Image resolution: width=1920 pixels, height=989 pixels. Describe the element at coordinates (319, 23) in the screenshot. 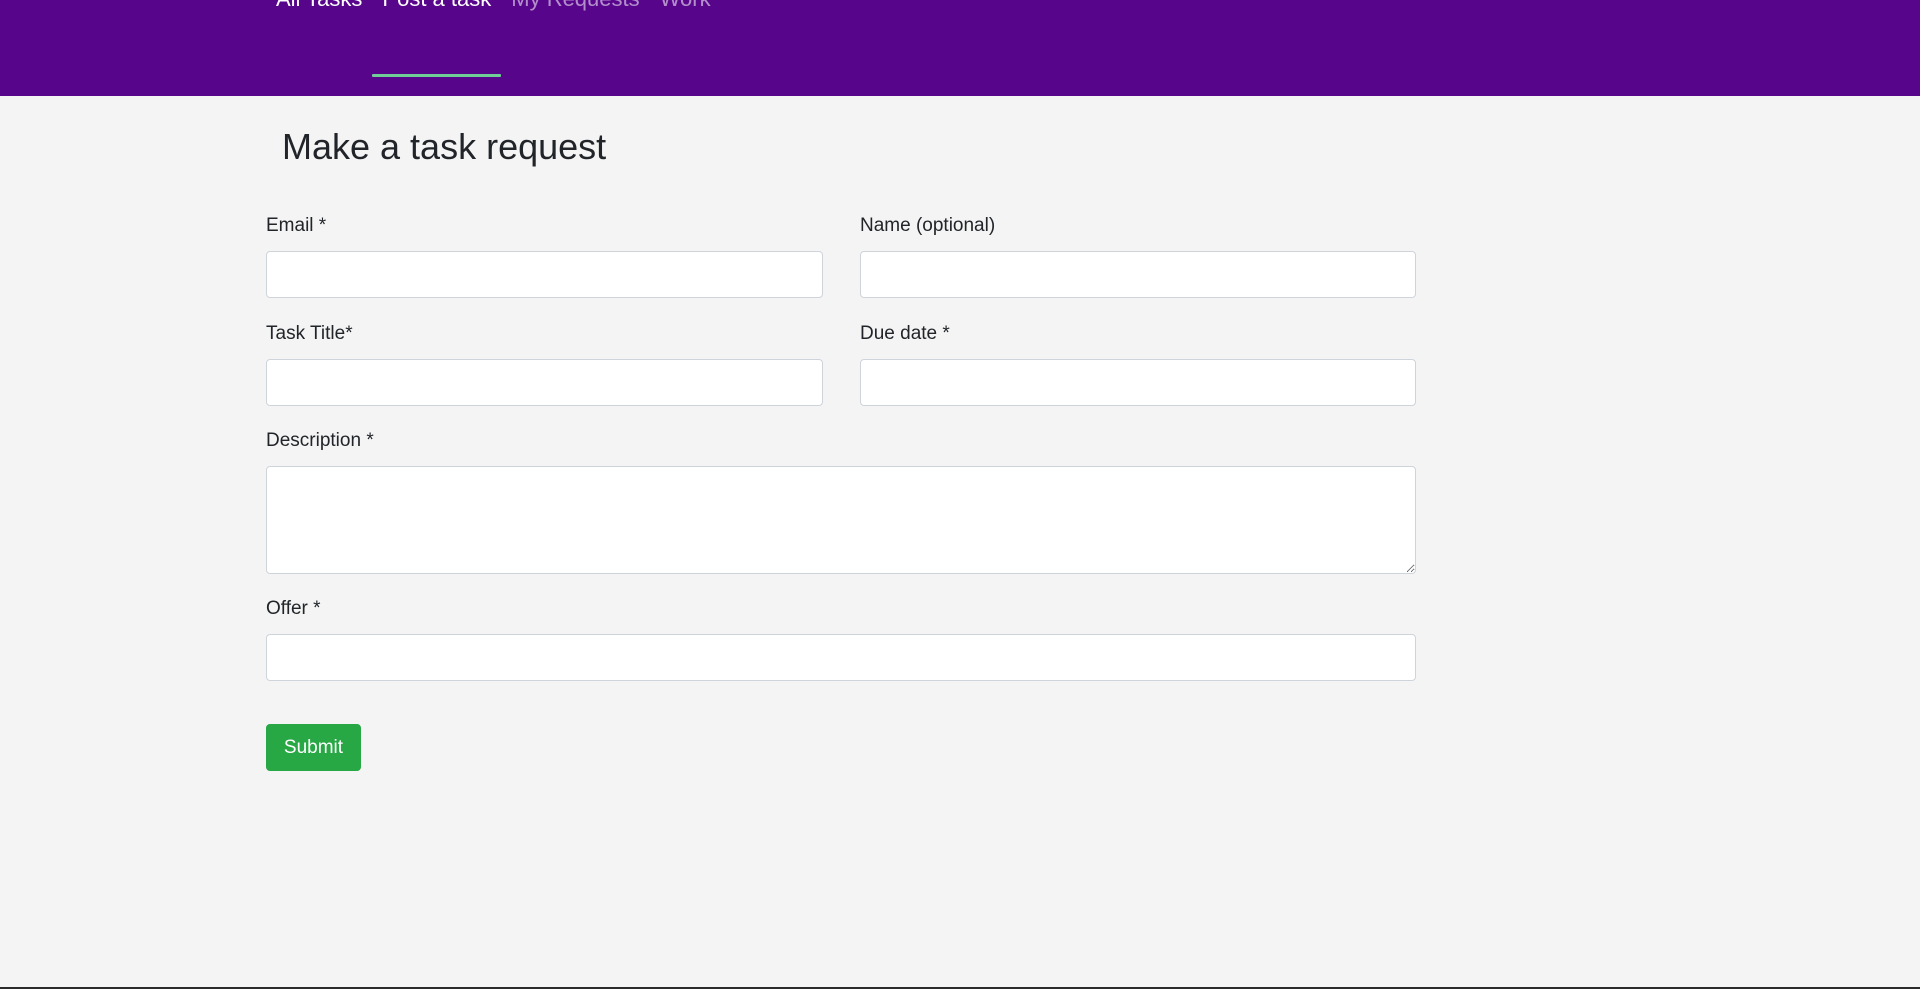

I see `nav-all-tasks-label: All Tasks` at that location.